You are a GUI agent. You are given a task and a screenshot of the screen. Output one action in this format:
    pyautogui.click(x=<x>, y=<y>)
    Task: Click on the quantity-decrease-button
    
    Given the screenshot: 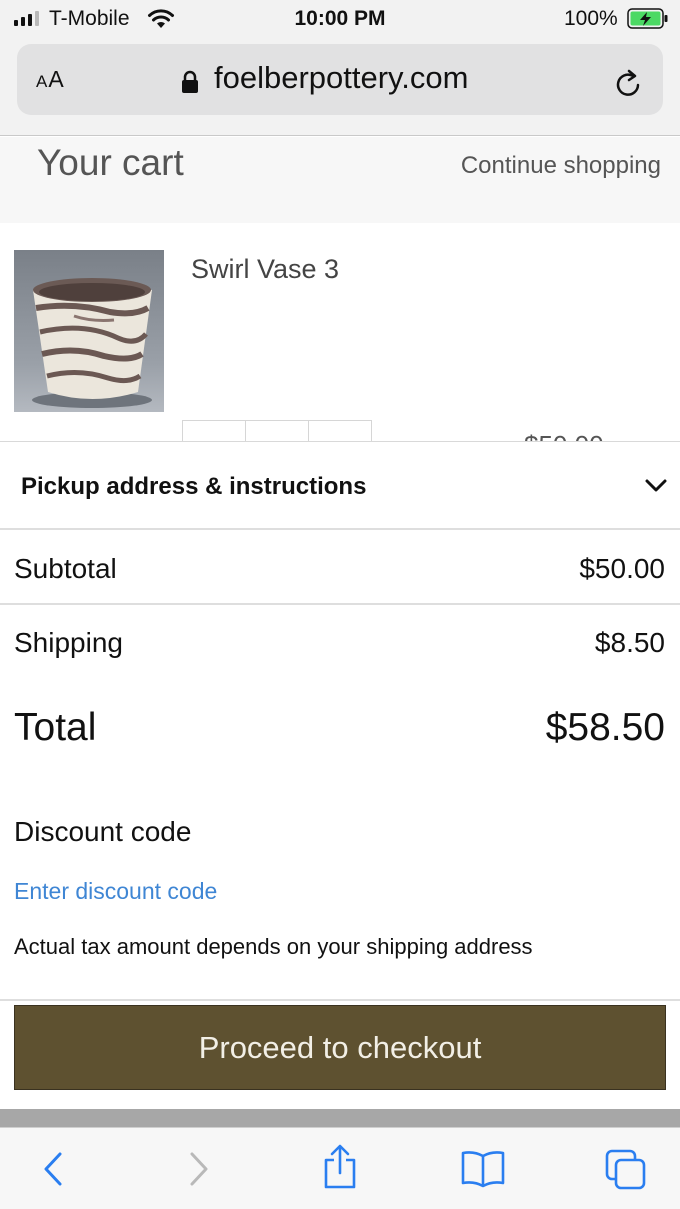 What is the action you would take?
    pyautogui.click(x=214, y=431)
    